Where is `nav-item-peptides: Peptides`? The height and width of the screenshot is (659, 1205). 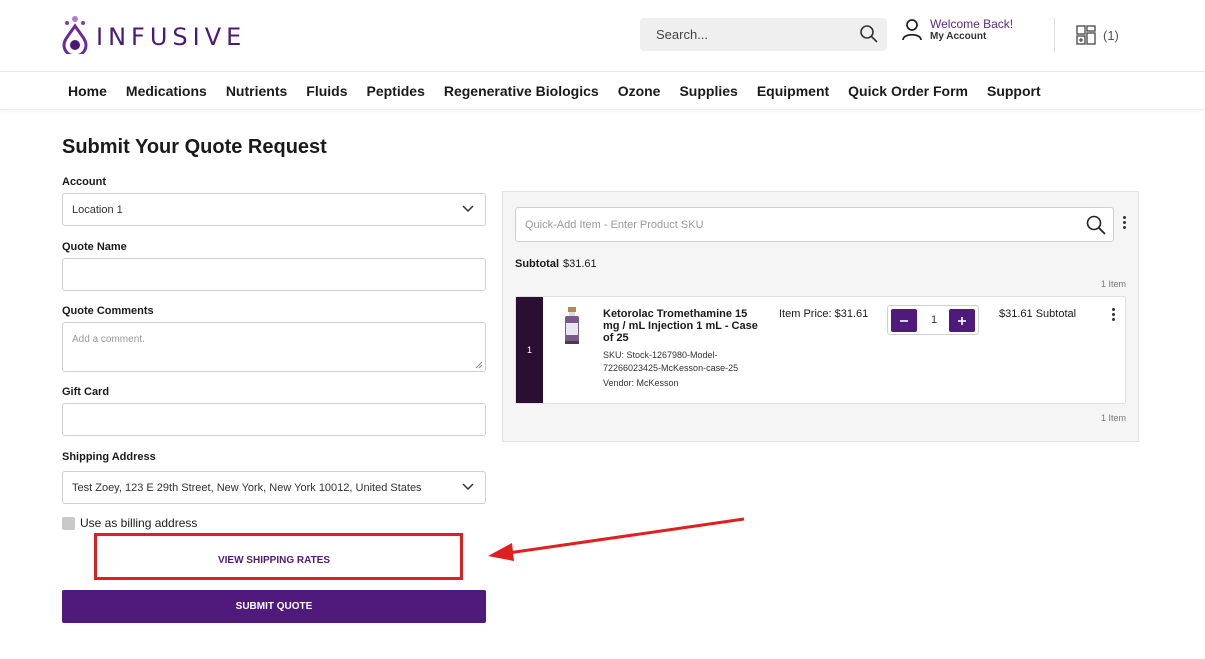
nav-item-peptides: Peptides is located at coordinates (396, 91).